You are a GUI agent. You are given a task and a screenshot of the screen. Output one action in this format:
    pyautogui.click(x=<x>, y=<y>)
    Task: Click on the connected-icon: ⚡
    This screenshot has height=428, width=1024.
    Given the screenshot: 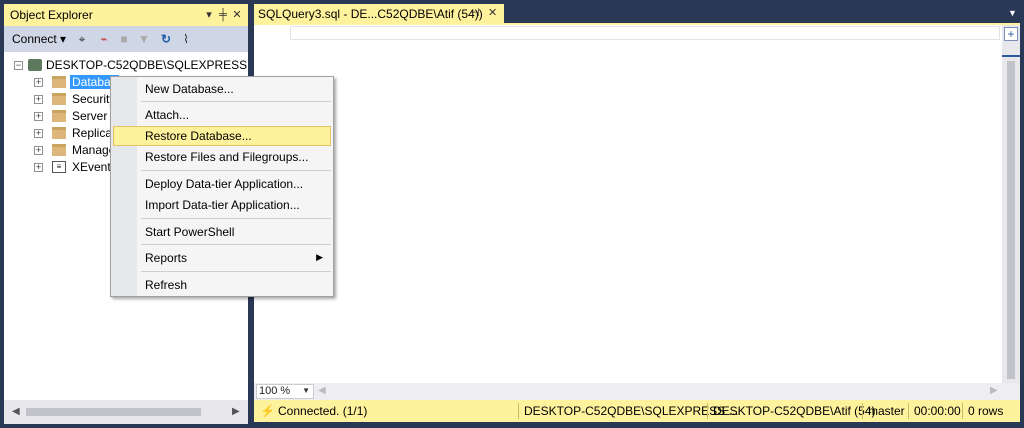 What is the action you would take?
    pyautogui.click(x=267, y=411)
    